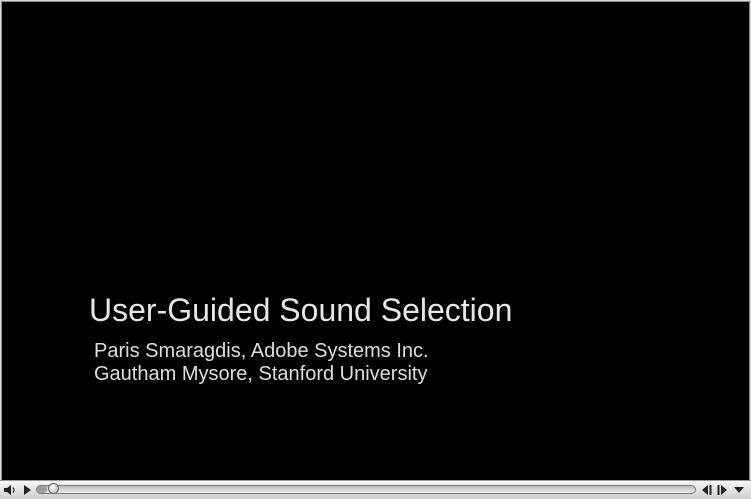  Describe the element at coordinates (261, 351) in the screenshot. I see `author-line-1: Paris Smaragdis, Adobe Systems Inc.` at that location.